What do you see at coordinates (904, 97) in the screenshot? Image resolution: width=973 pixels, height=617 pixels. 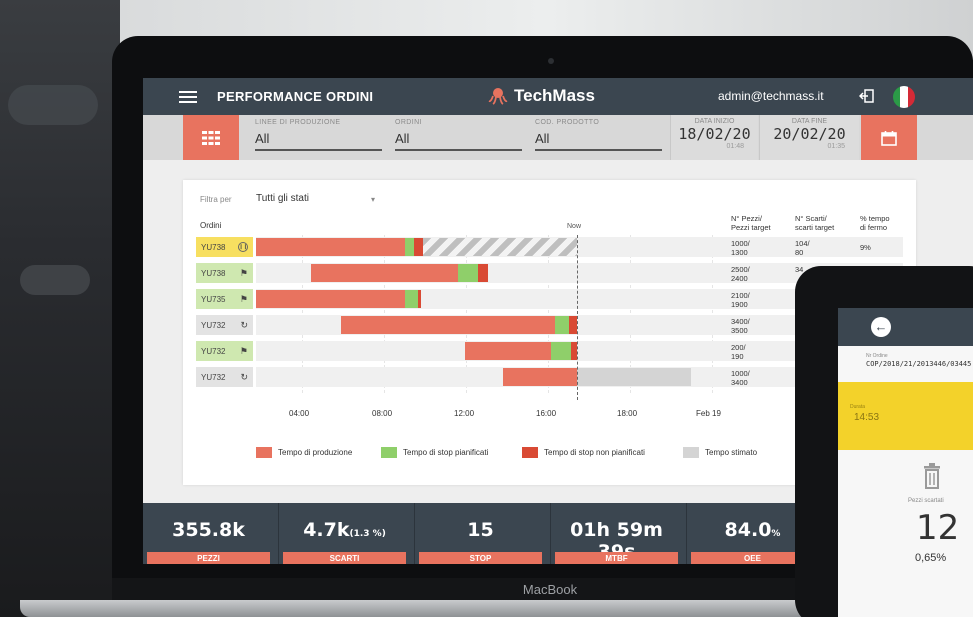 I see `italy-flag-icon` at bounding box center [904, 97].